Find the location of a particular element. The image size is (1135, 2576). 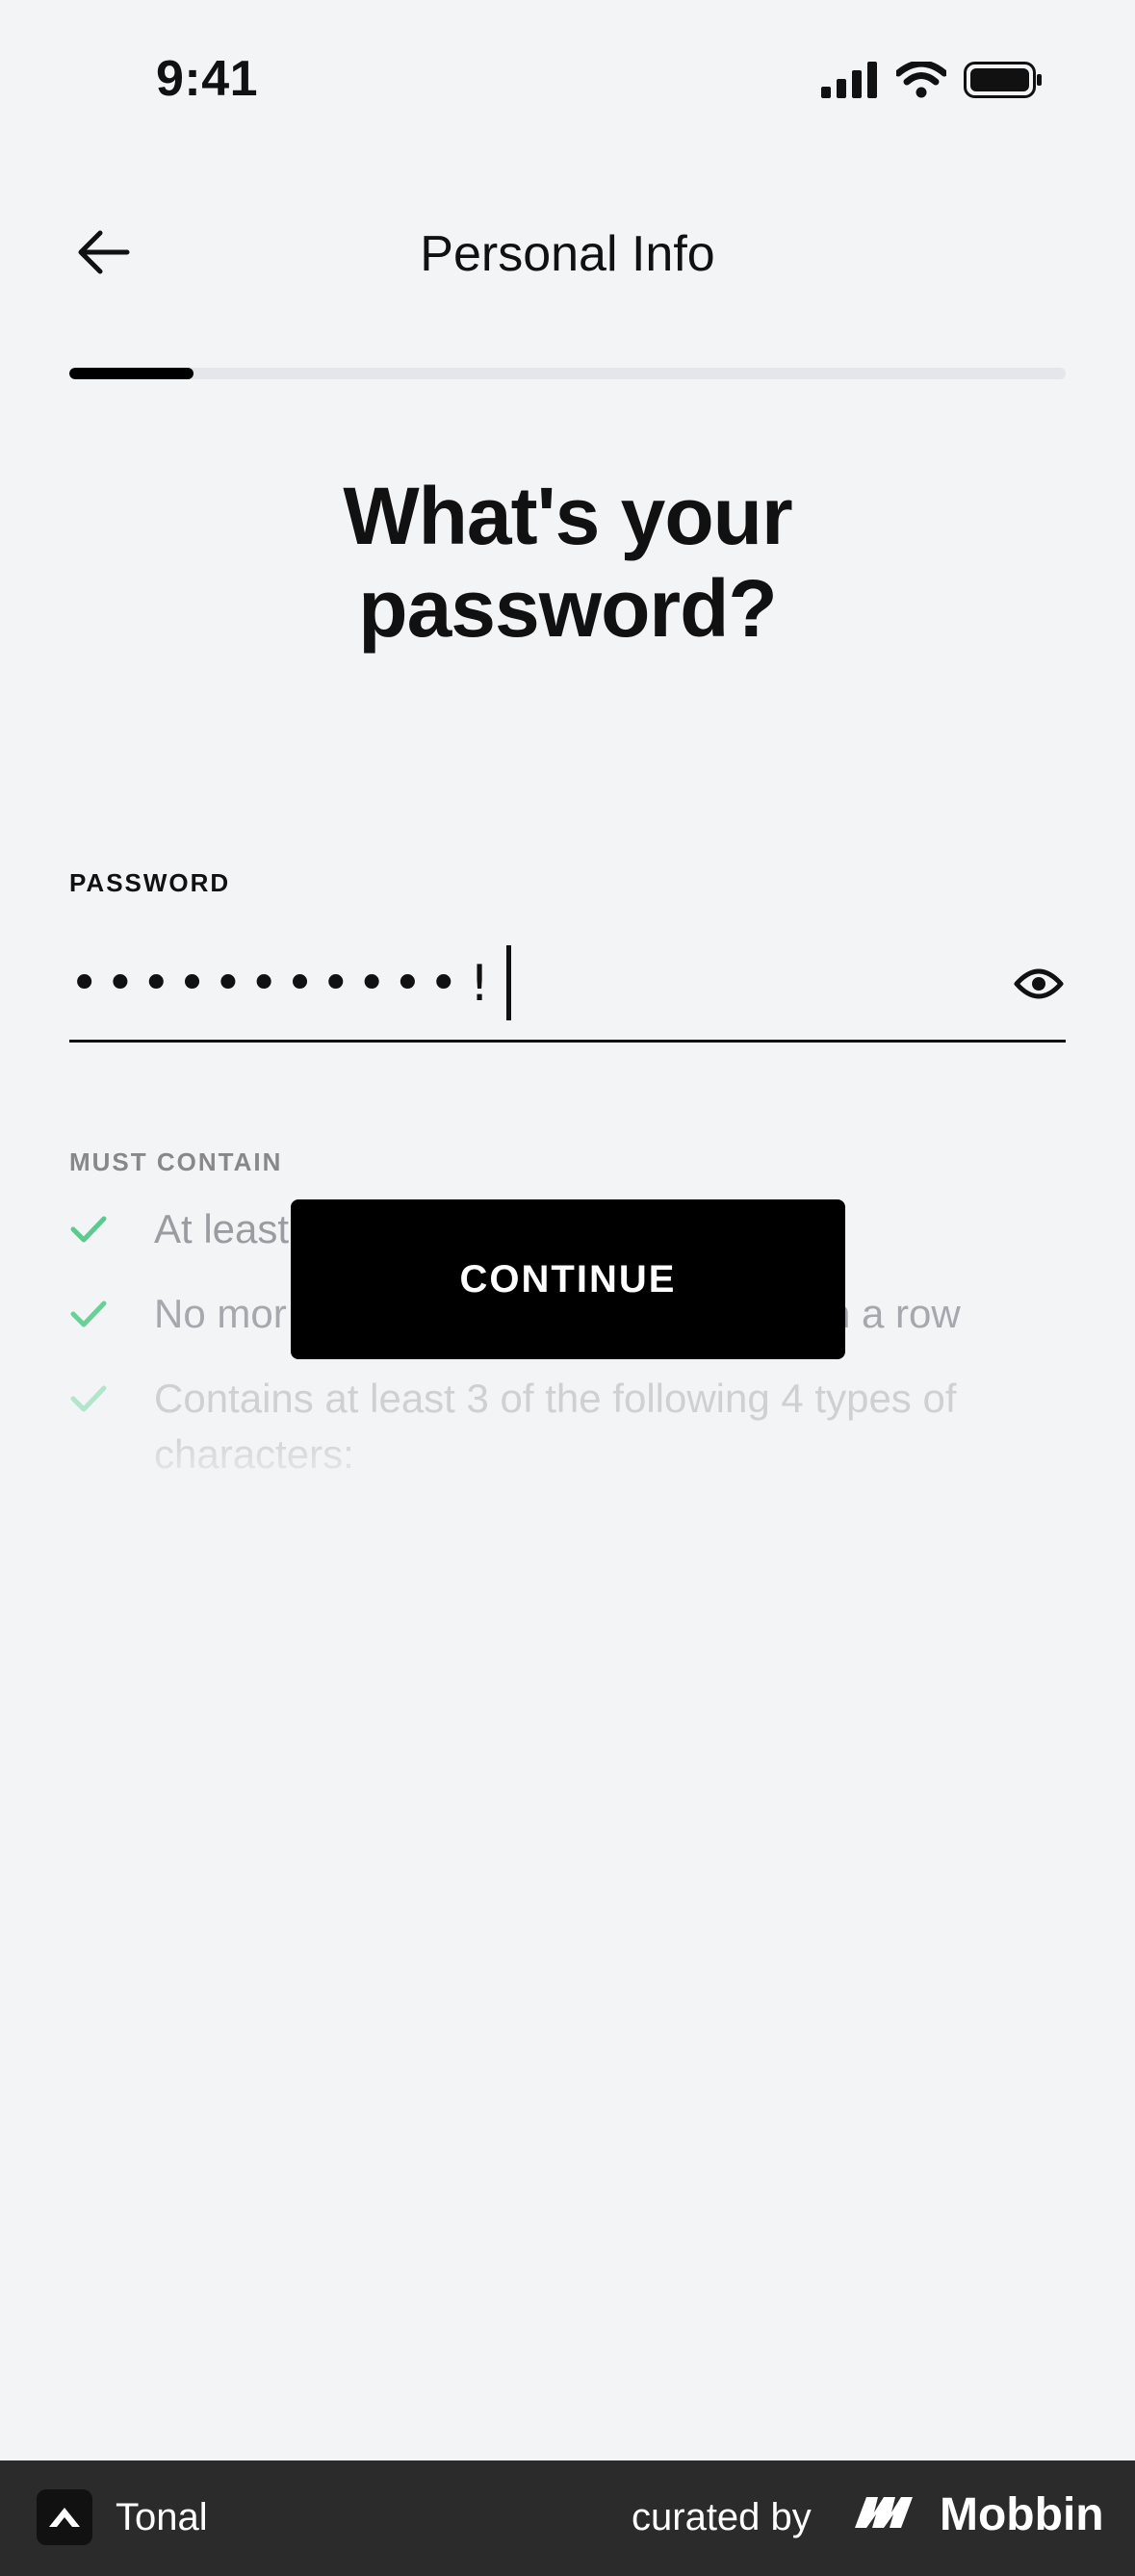

back-arrow-icon is located at coordinates (104, 255).